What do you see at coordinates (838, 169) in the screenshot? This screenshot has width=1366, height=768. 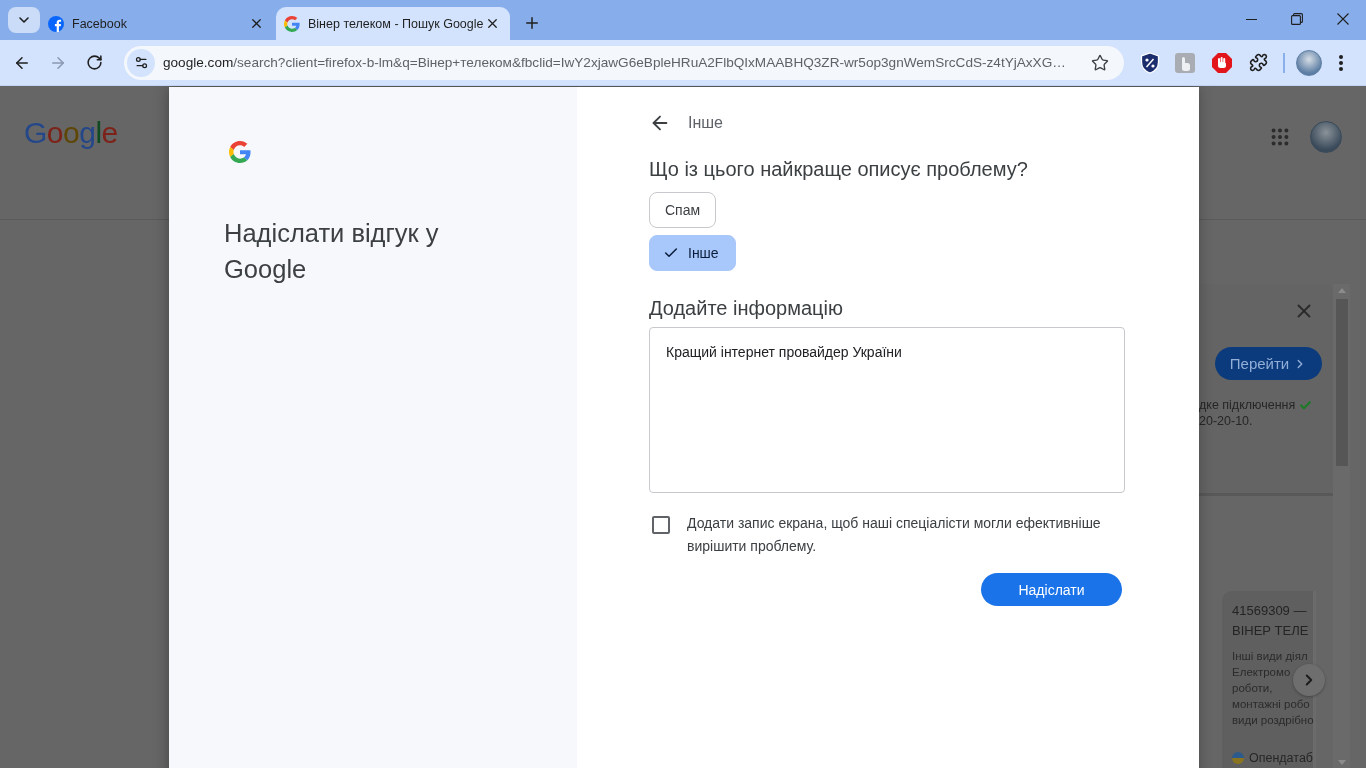 I see `question-heading: Що із цього найкраще описує проблему?` at bounding box center [838, 169].